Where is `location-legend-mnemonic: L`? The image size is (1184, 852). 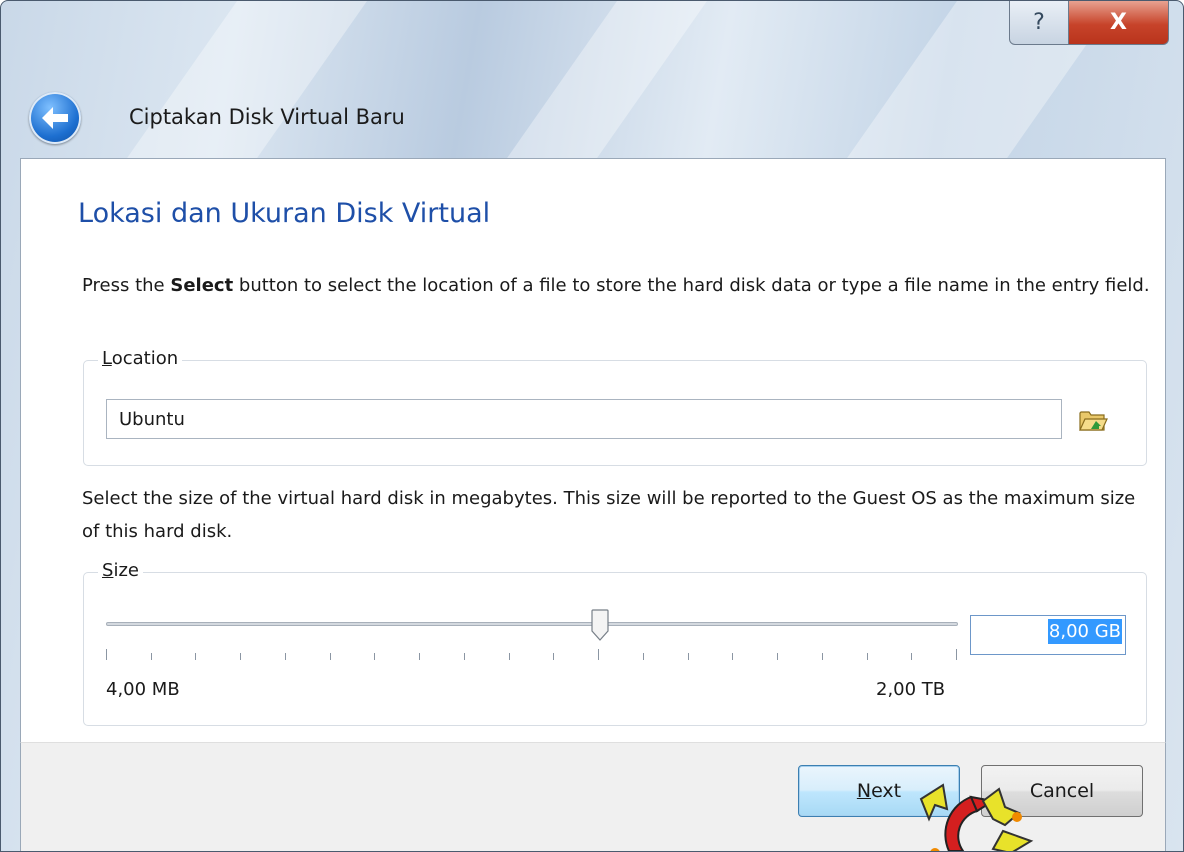 location-legend-mnemonic: L is located at coordinates (107, 358).